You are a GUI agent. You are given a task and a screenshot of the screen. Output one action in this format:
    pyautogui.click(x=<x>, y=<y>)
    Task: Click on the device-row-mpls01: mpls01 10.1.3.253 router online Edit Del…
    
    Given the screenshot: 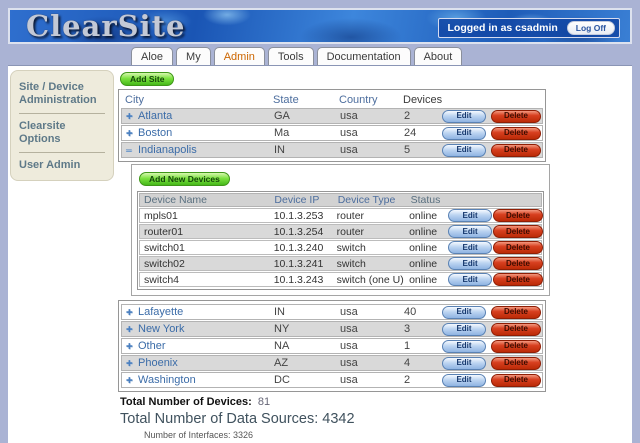 What is the action you would take?
    pyautogui.click(x=341, y=215)
    